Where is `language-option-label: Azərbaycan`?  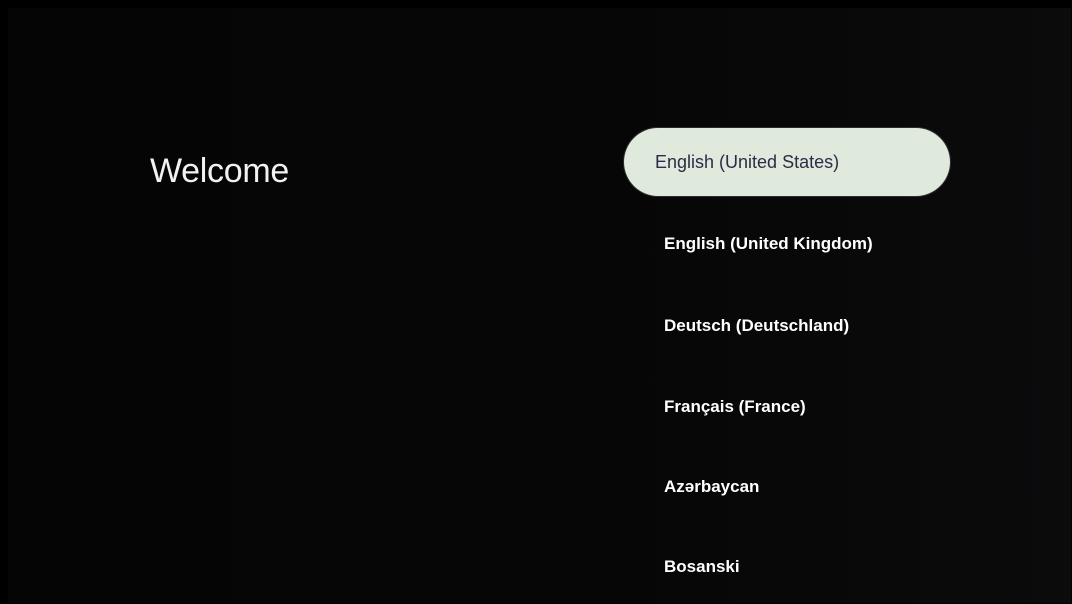 language-option-label: Azərbaycan is located at coordinates (712, 486).